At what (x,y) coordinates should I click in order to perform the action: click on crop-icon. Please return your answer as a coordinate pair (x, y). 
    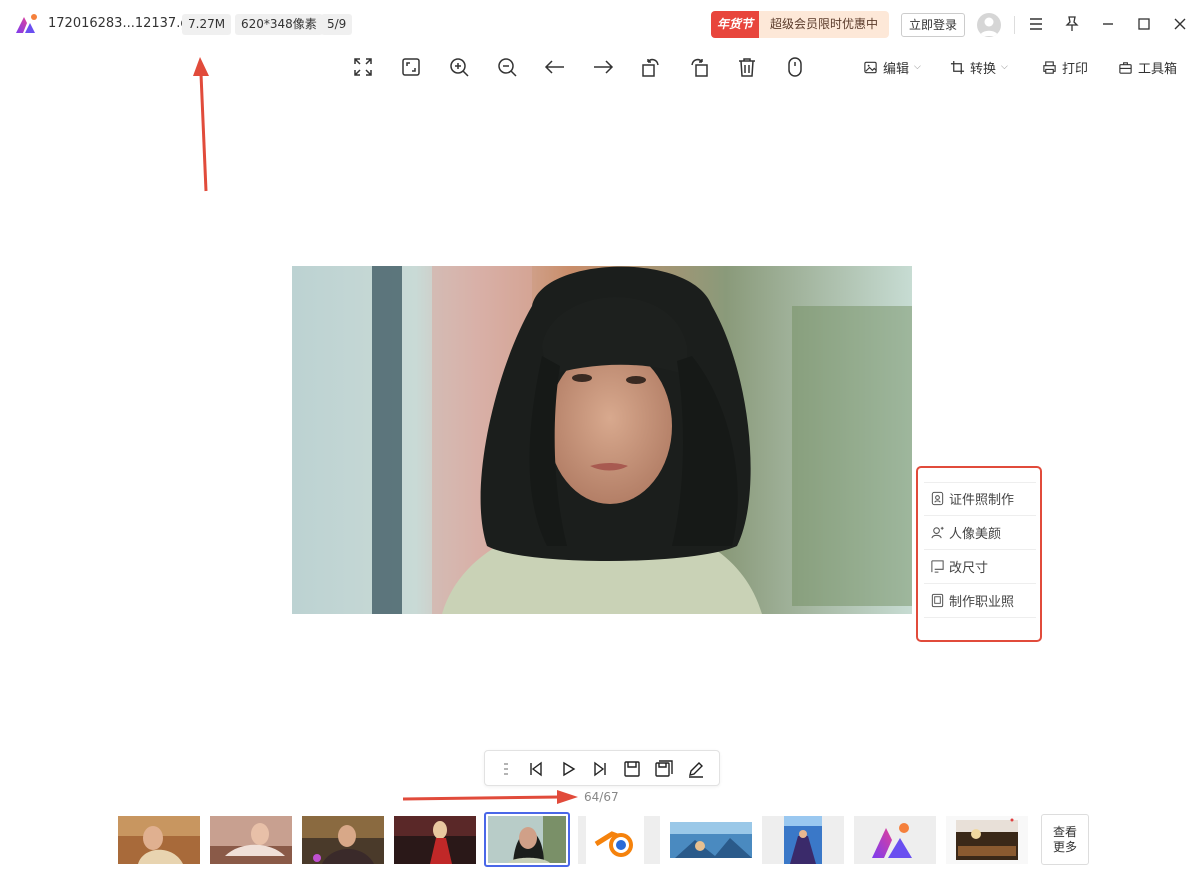
    Looking at the image, I should click on (957, 67).